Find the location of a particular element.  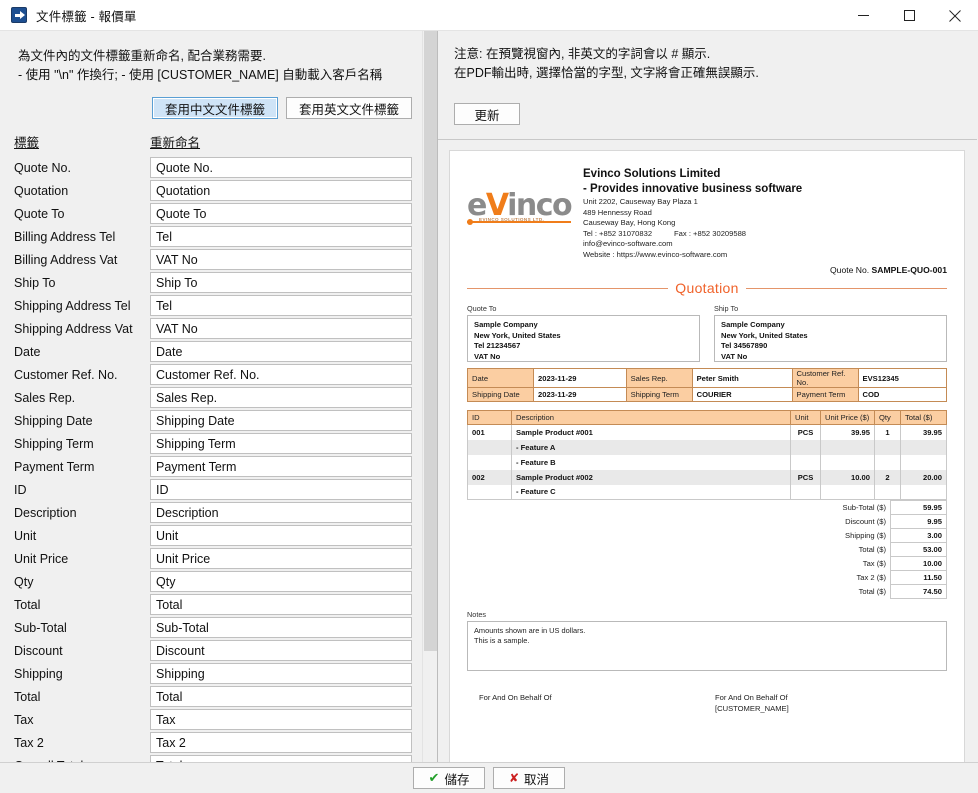

label-name: Shipping Date is located at coordinates (53, 420).